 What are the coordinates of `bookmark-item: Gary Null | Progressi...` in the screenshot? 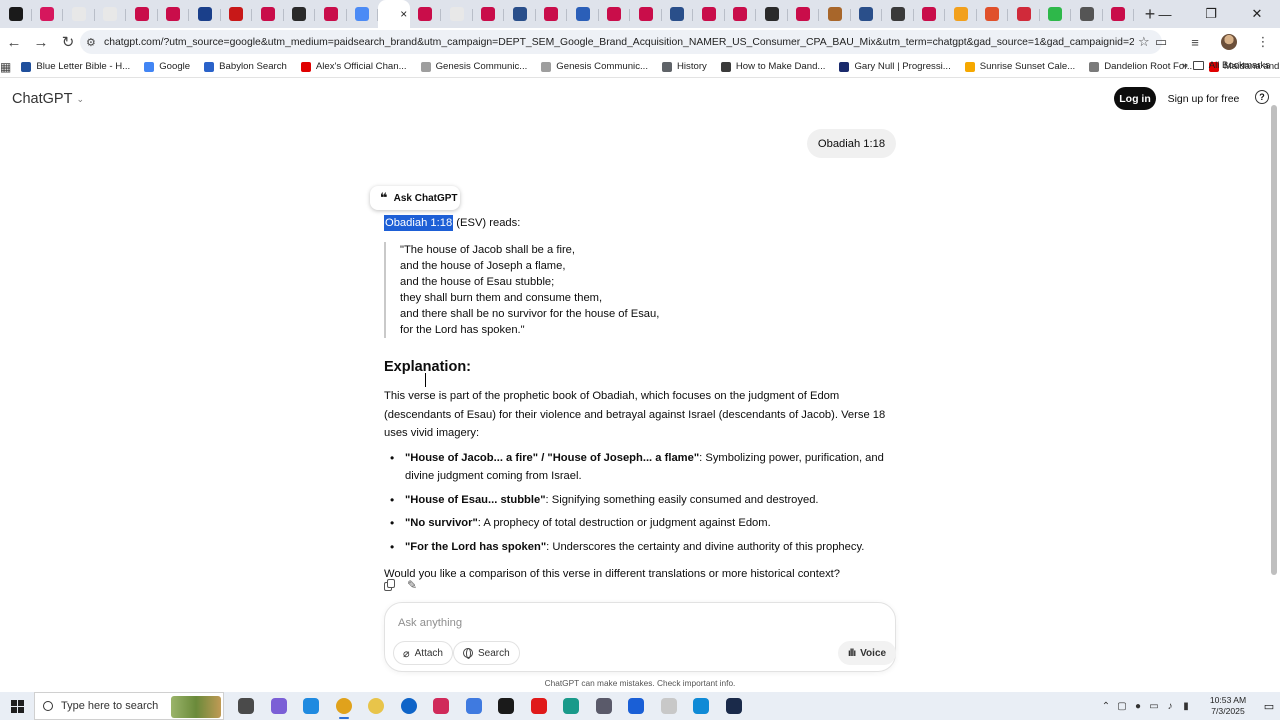 It's located at (895, 66).